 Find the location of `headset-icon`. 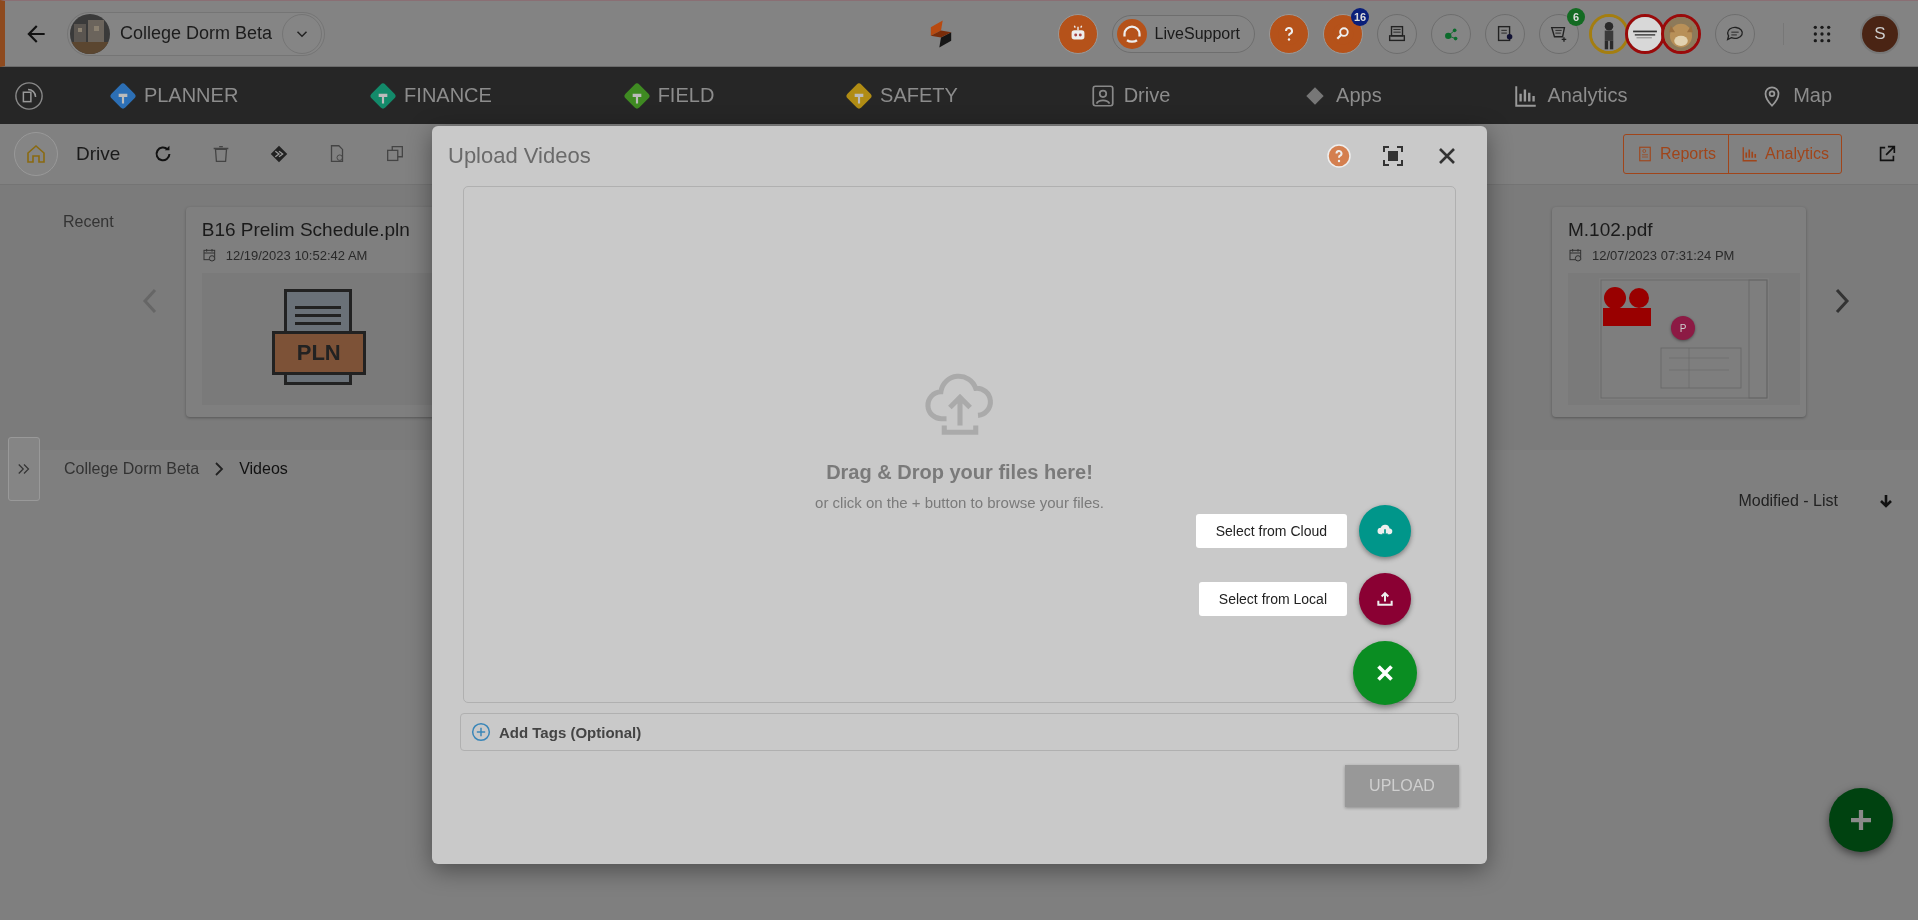

headset-icon is located at coordinates (1131, 33).